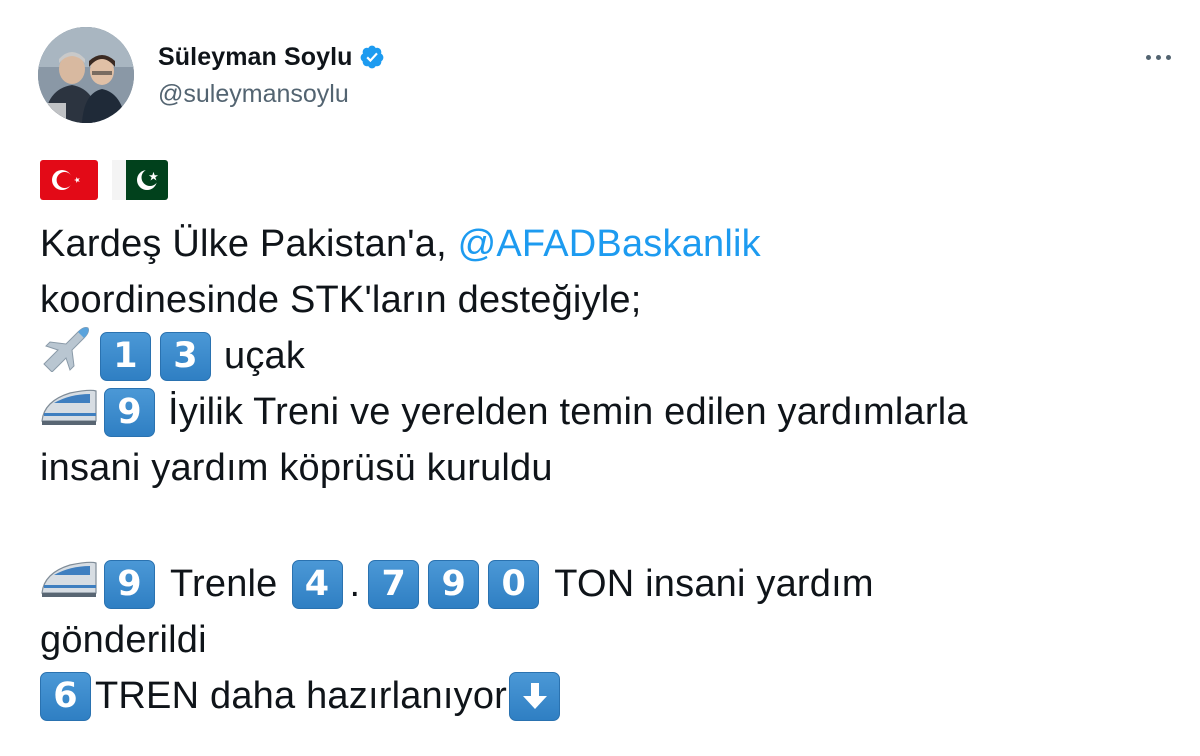 This screenshot has width=1200, height=756. Describe the element at coordinates (67, 356) in the screenshot. I see `airplane-icon` at that location.